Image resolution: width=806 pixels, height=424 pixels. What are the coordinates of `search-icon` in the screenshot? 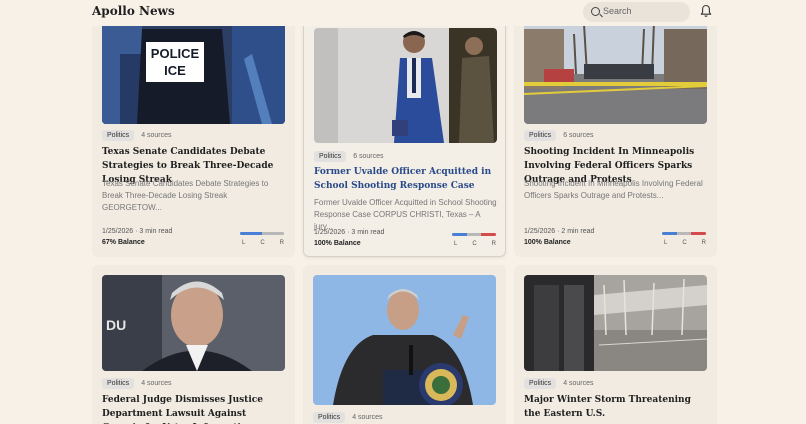 It's located at (595, 11).